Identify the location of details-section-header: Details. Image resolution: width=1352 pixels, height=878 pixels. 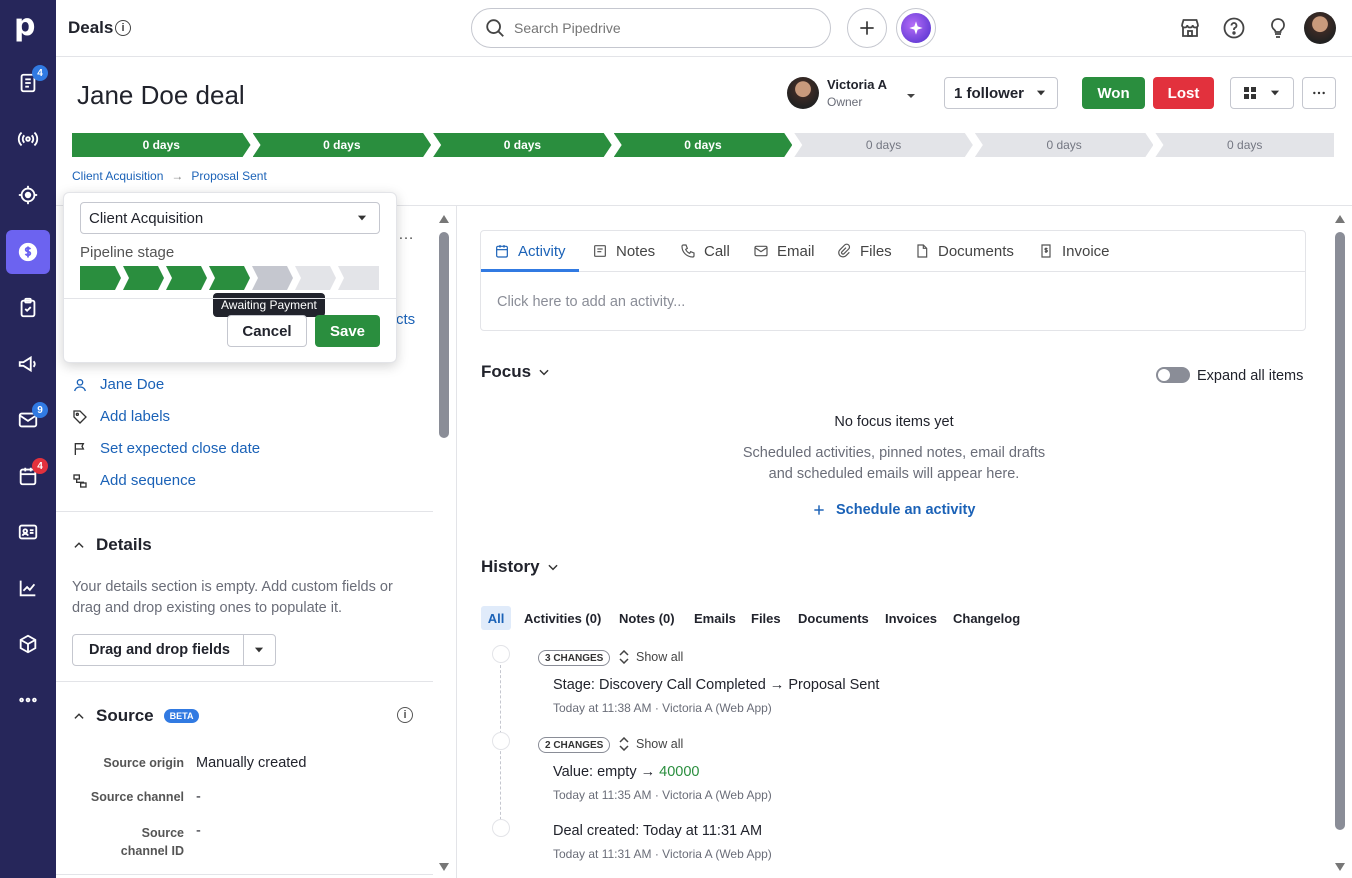
(112, 545).